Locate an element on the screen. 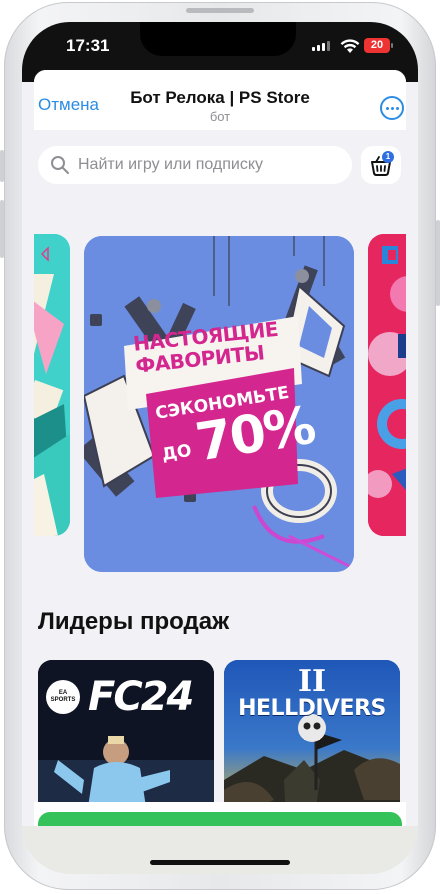 The width and height of the screenshot is (440, 894). publisher-badge-text: EA SPORTS is located at coordinates (63, 696).